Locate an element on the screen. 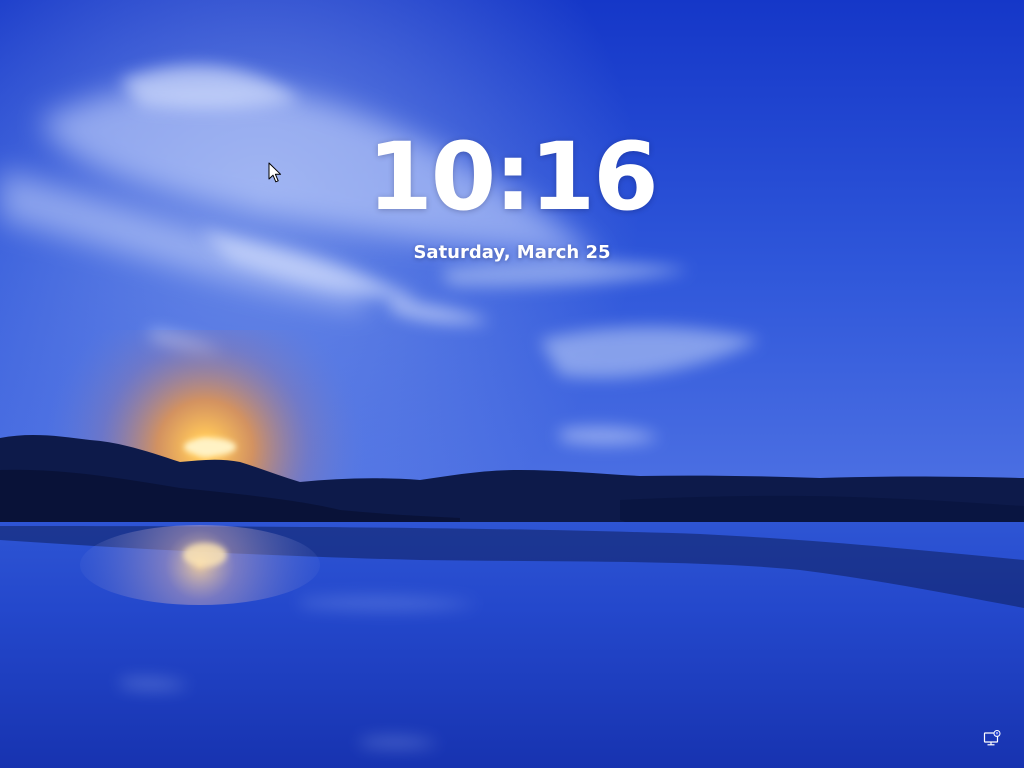  network-icon is located at coordinates (992, 738).